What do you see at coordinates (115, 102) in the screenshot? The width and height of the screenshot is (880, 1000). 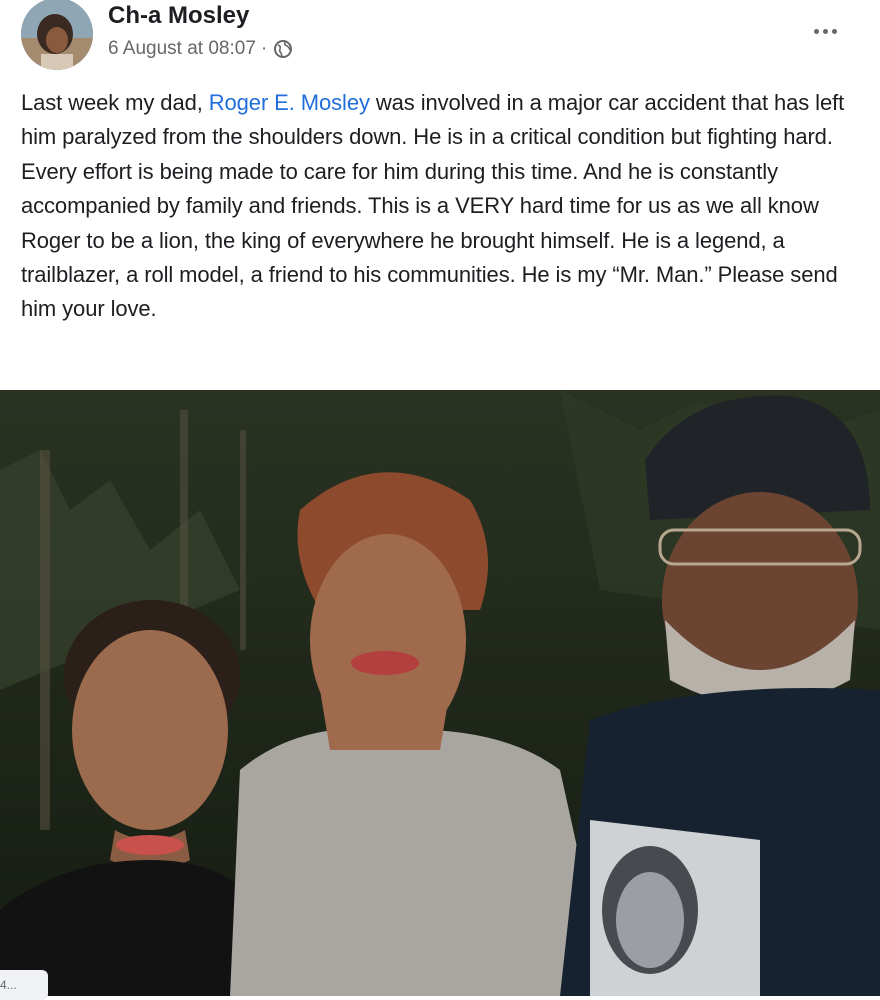 I see `post-text-start: Last week my dad,` at bounding box center [115, 102].